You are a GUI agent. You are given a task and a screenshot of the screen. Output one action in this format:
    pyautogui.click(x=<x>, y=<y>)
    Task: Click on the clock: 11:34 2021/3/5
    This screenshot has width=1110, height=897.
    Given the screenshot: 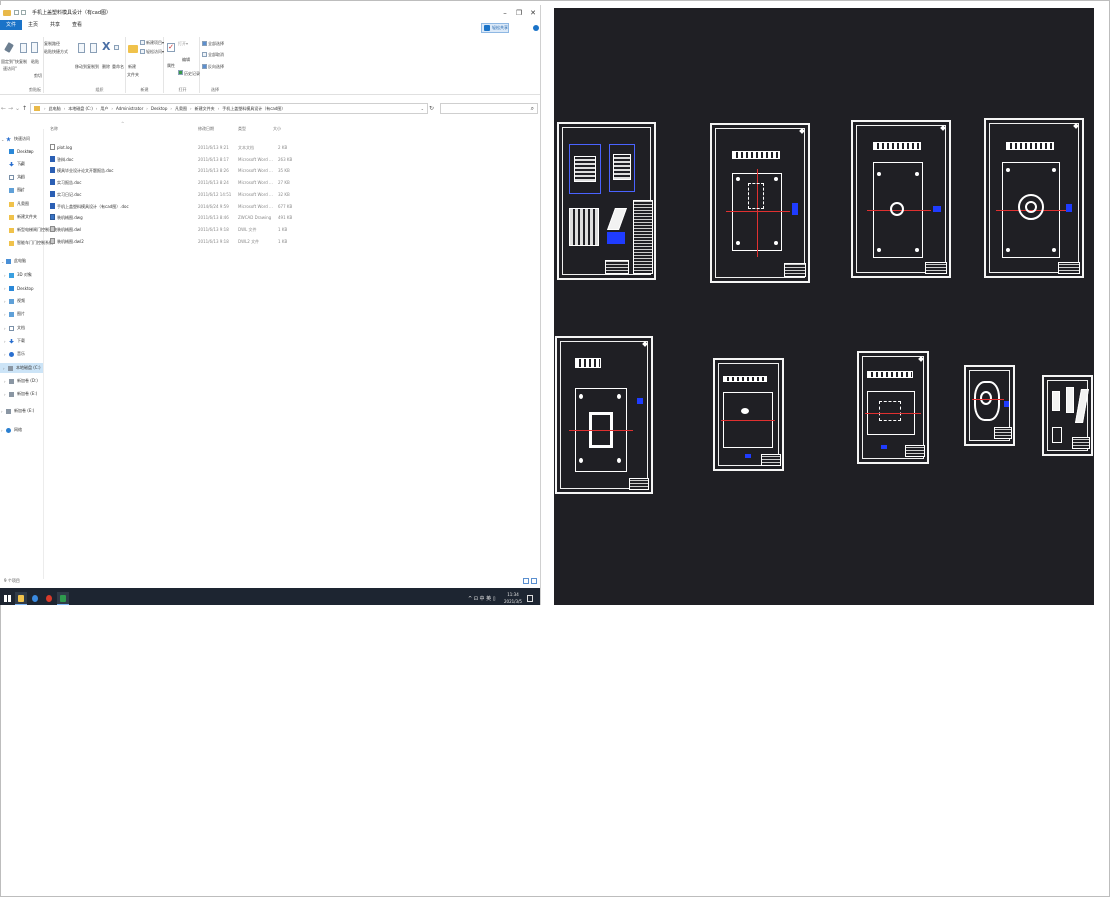 What is the action you would take?
    pyautogui.click(x=513, y=598)
    